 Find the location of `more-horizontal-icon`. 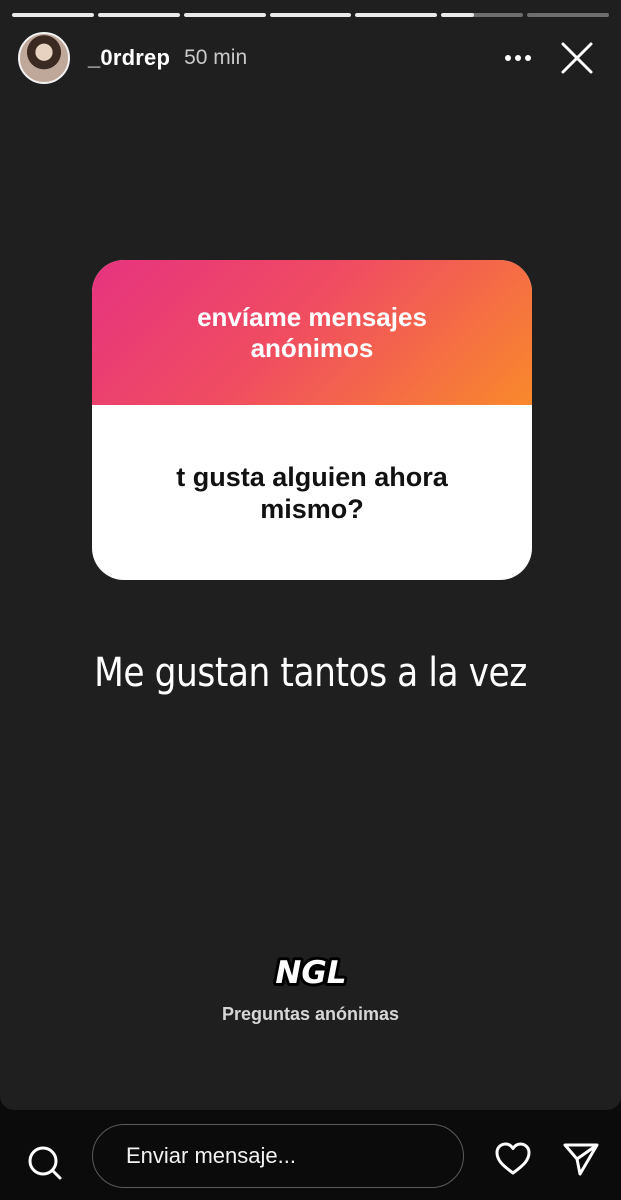

more-horizontal-icon is located at coordinates (518, 58).